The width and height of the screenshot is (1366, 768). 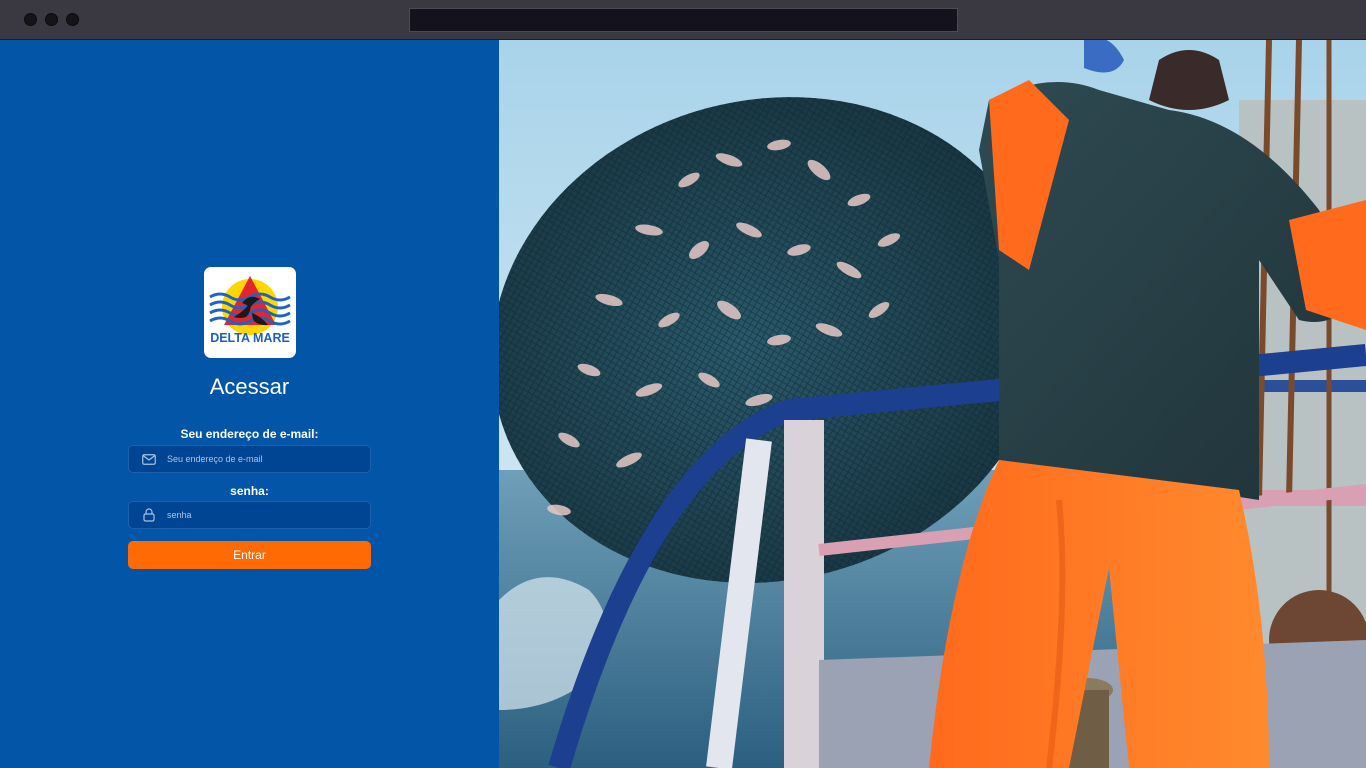 What do you see at coordinates (72, 19) in the screenshot?
I see `window-maximize-button` at bounding box center [72, 19].